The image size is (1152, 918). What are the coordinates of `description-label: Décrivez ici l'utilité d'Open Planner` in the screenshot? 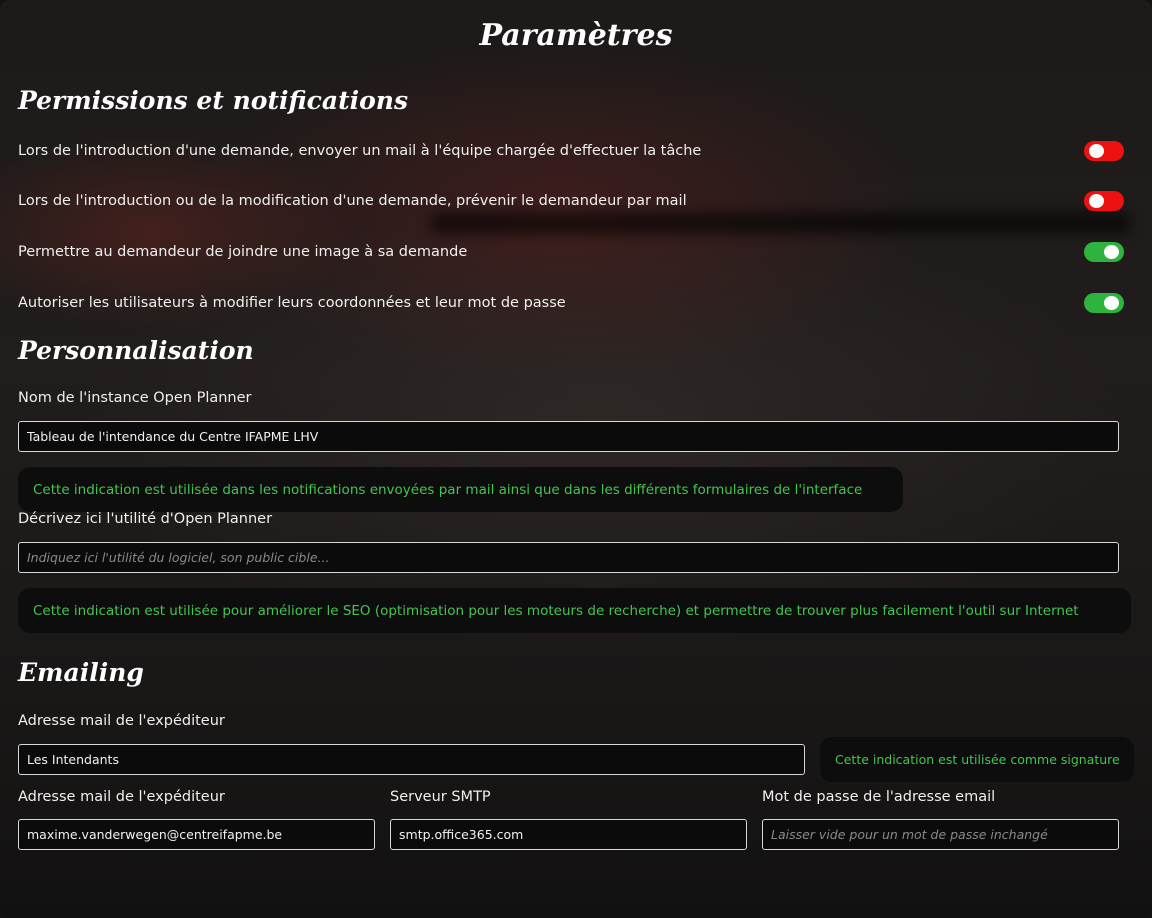 It's located at (145, 519).